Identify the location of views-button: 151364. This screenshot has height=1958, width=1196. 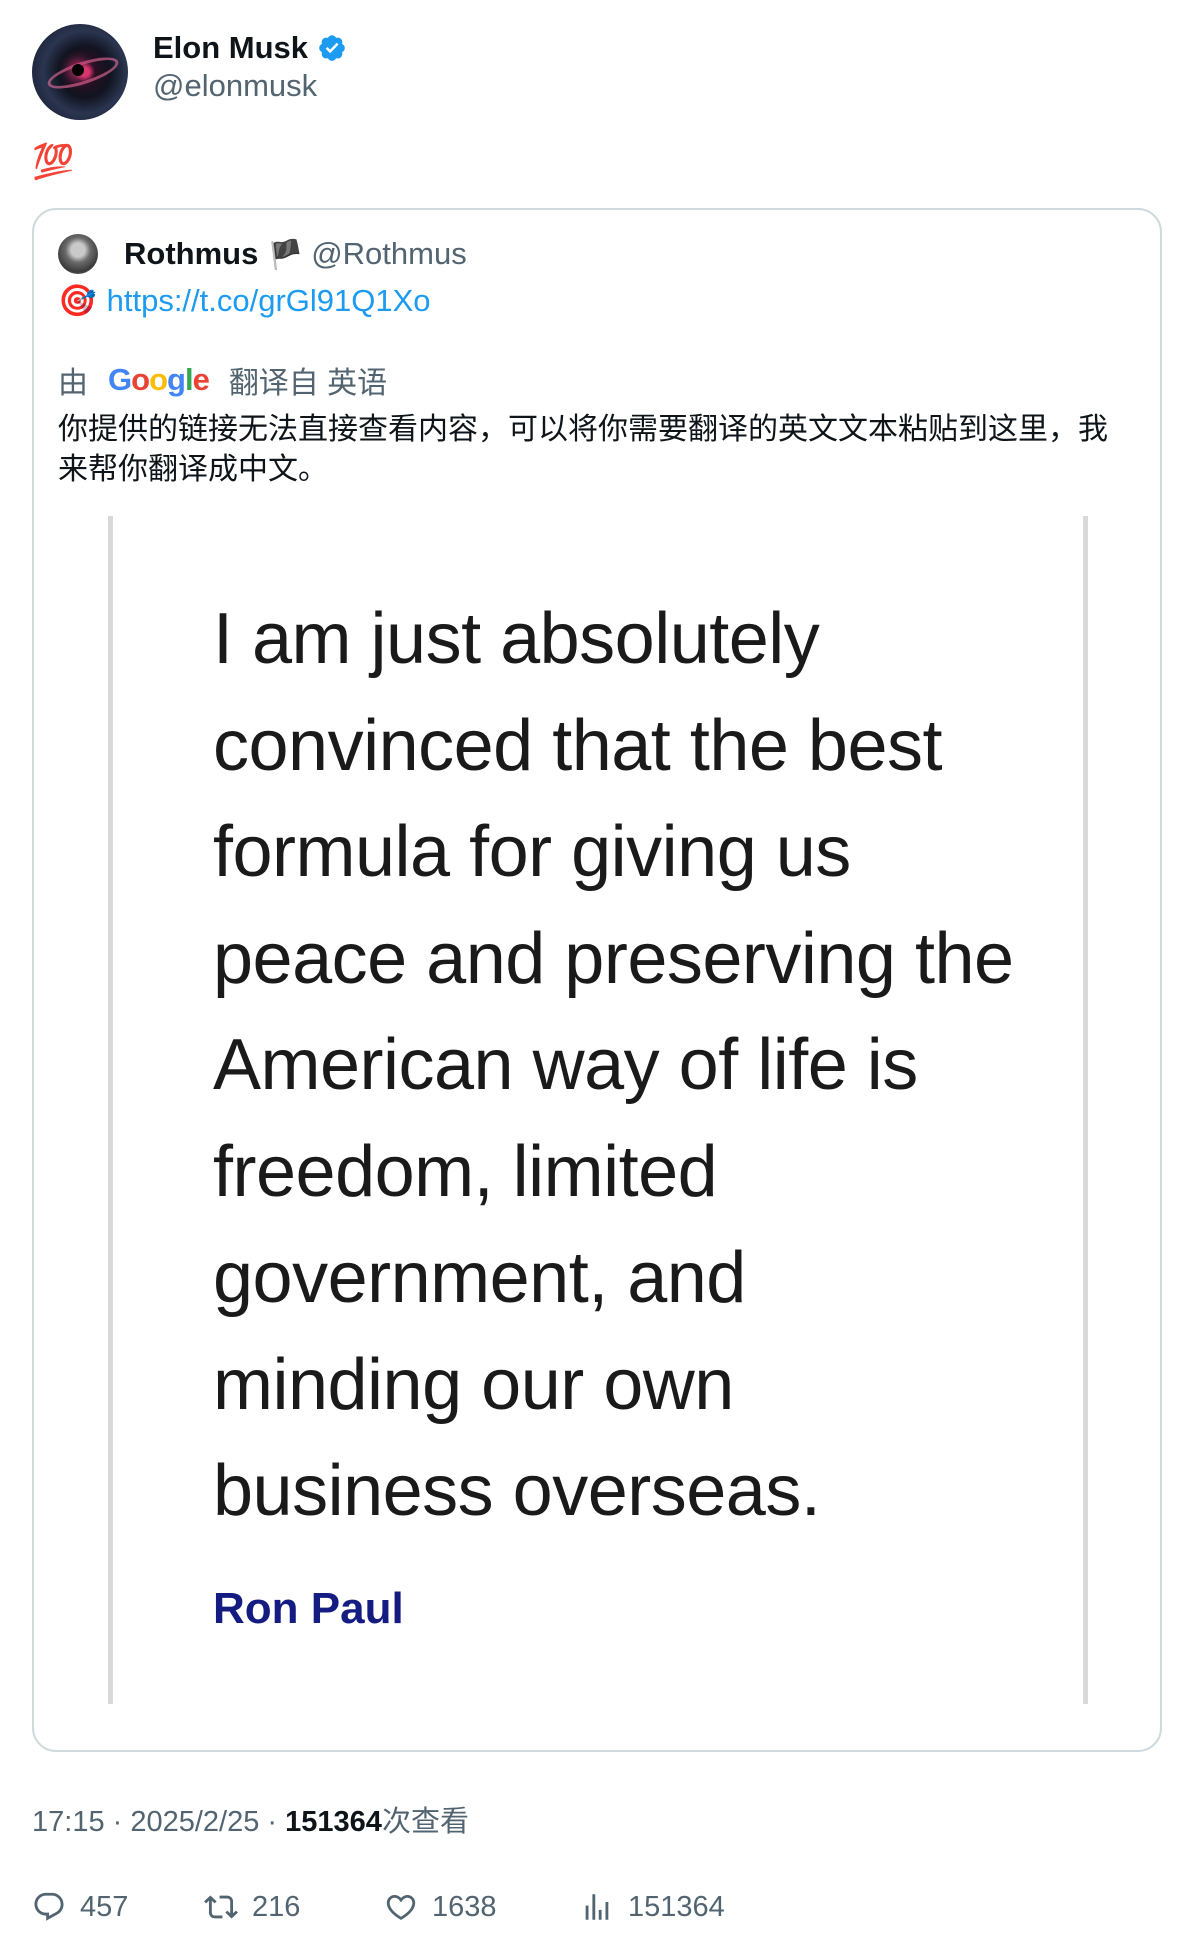
(652, 1907).